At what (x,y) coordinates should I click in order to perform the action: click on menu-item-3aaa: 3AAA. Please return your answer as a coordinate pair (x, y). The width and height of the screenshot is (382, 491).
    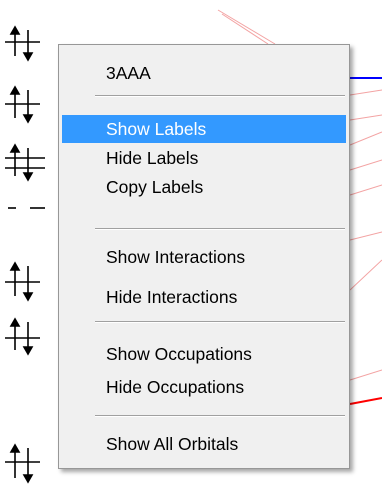
    Looking at the image, I should click on (204, 73).